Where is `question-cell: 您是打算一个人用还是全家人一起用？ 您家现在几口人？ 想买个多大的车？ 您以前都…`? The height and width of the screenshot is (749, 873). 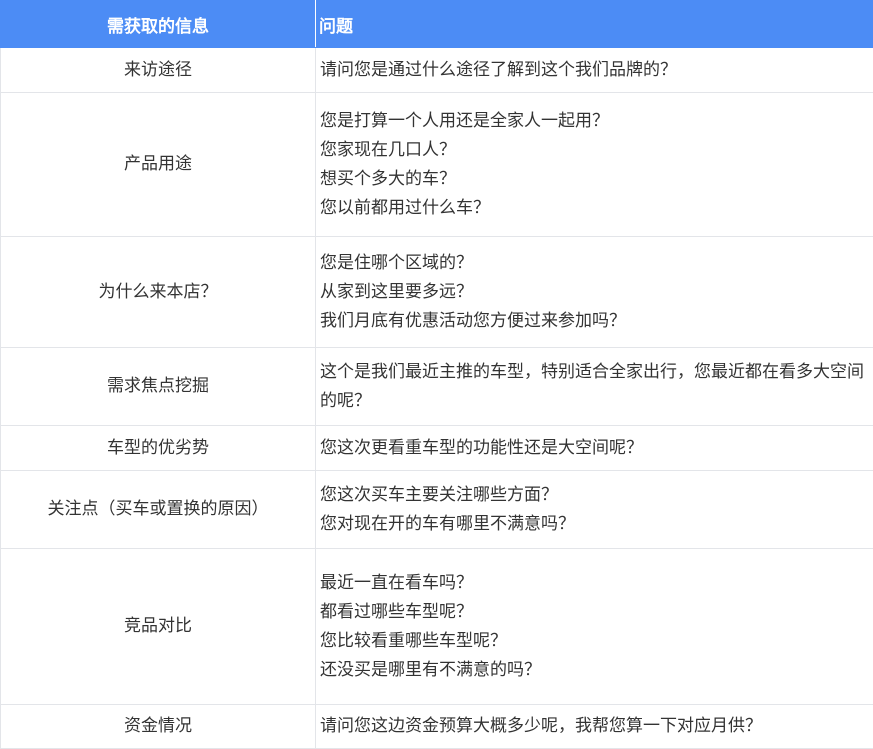 question-cell: 您是打算一个人用还是全家人一起用？ 您家现在几口人？ 想买个多大的车？ 您以前都… is located at coordinates (594, 165).